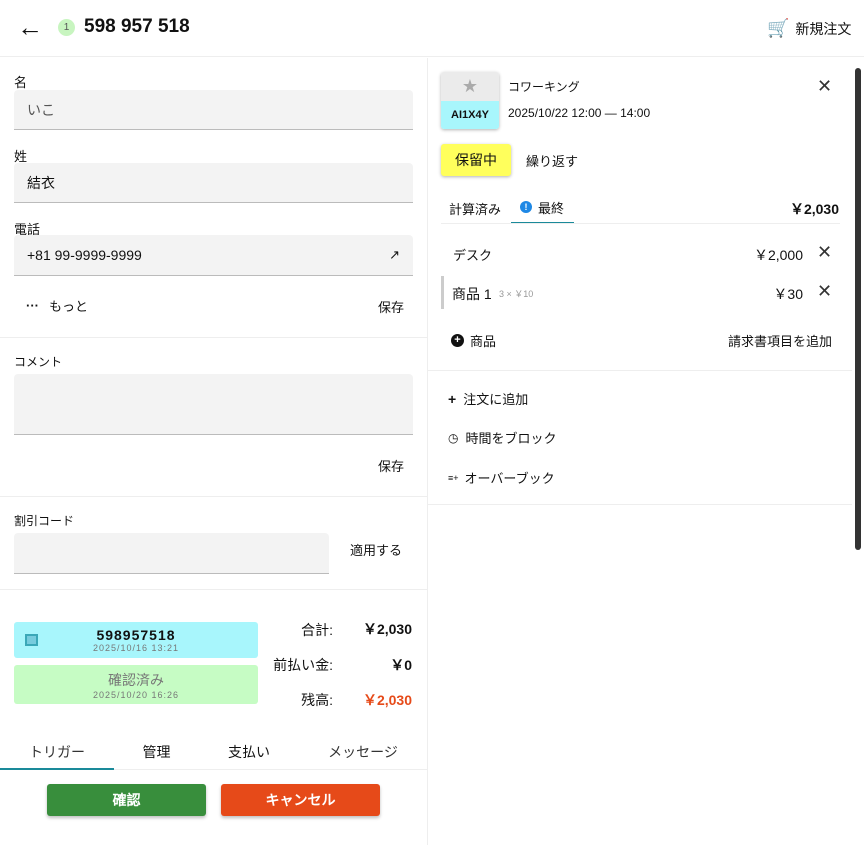  Describe the element at coordinates (457, 340) in the screenshot. I see `plus-circle-icon: +` at that location.